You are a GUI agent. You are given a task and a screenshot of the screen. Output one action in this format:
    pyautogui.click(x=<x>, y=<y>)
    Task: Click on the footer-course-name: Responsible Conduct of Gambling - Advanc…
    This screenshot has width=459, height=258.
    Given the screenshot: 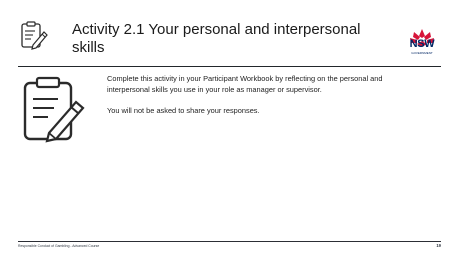 What is the action you would take?
    pyautogui.click(x=59, y=246)
    